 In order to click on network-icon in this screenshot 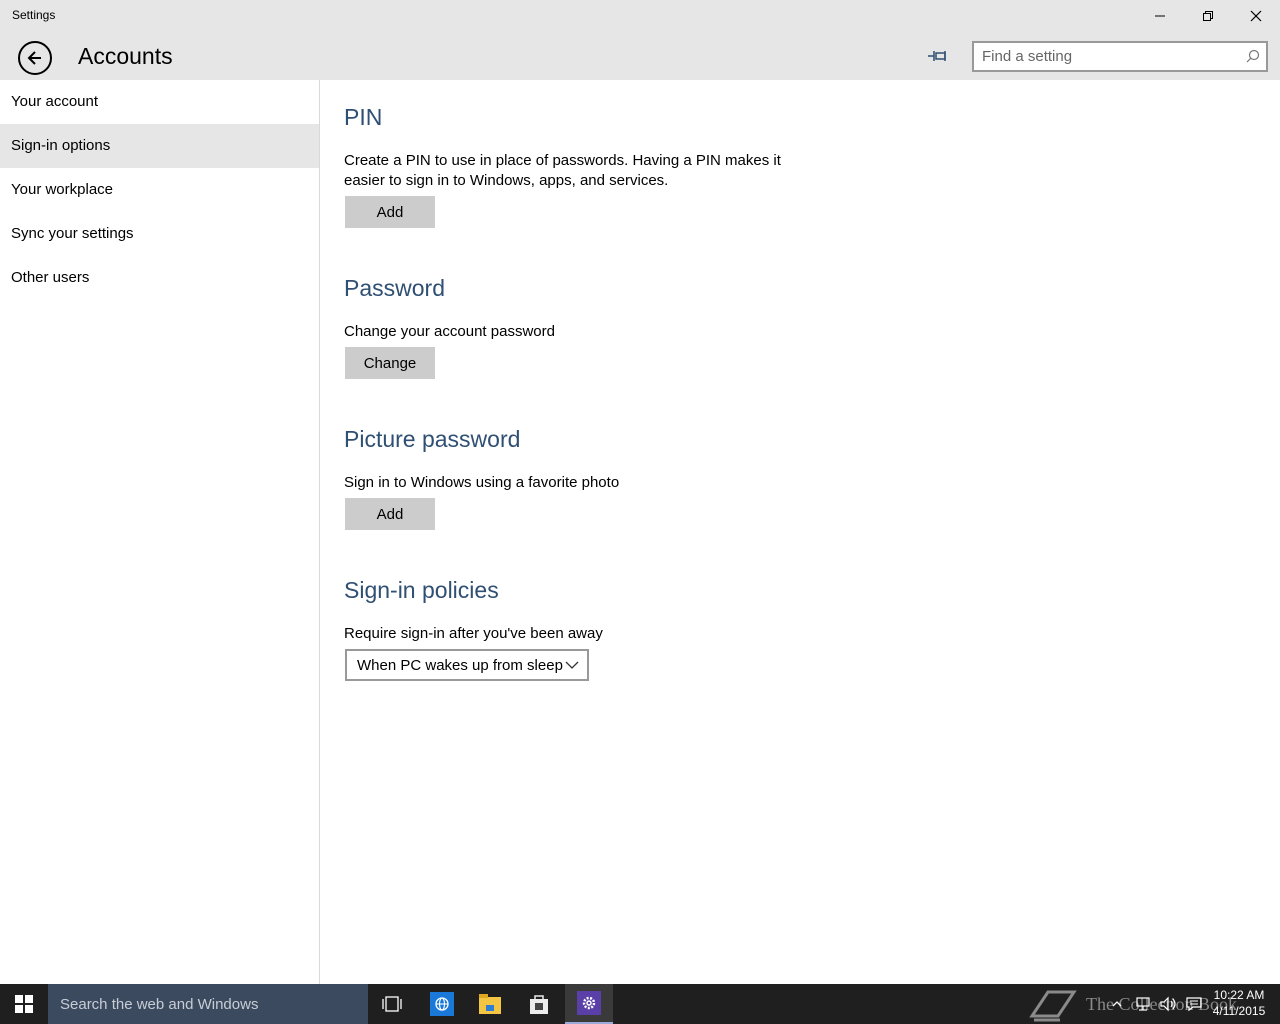, I will do `click(1143, 1004)`.